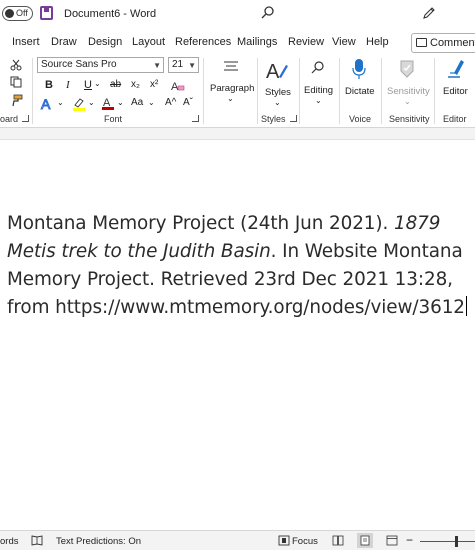  What do you see at coordinates (188, 102) in the screenshot?
I see `shrink-font-button: Aˇ` at bounding box center [188, 102].